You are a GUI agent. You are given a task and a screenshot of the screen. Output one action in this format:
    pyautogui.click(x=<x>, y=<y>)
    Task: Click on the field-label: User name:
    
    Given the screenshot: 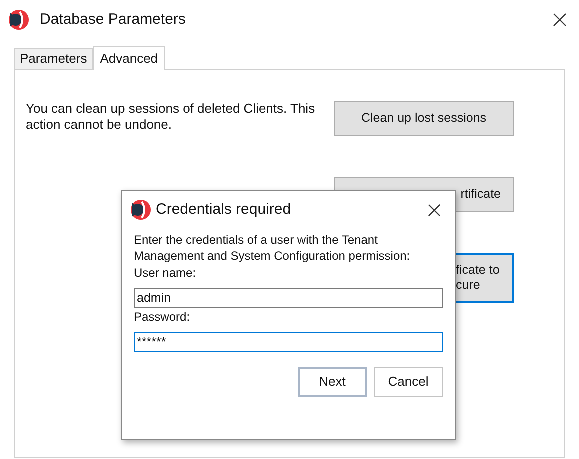 What is the action you would take?
    pyautogui.click(x=166, y=273)
    